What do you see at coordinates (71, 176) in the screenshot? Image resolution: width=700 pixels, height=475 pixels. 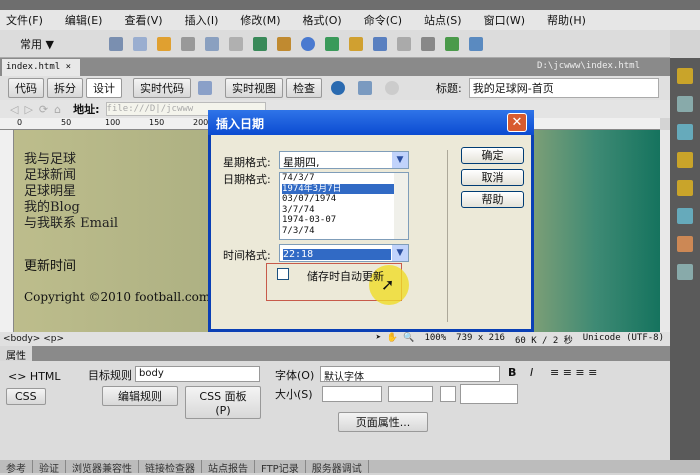 I see `nav-link: 足球新闻` at bounding box center [71, 176].